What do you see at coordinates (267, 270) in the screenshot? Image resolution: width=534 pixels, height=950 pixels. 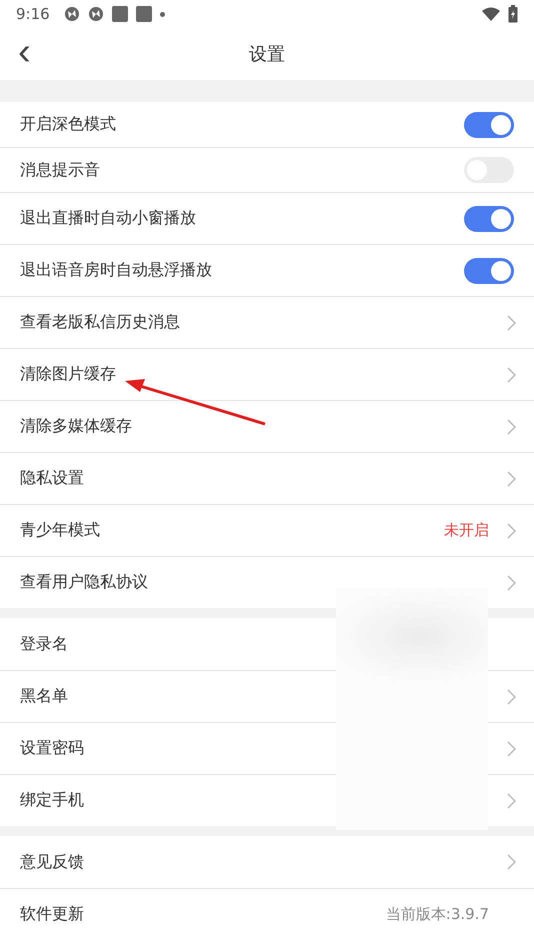 I see `settings-row: 退出语音房时自动悬浮播放` at bounding box center [267, 270].